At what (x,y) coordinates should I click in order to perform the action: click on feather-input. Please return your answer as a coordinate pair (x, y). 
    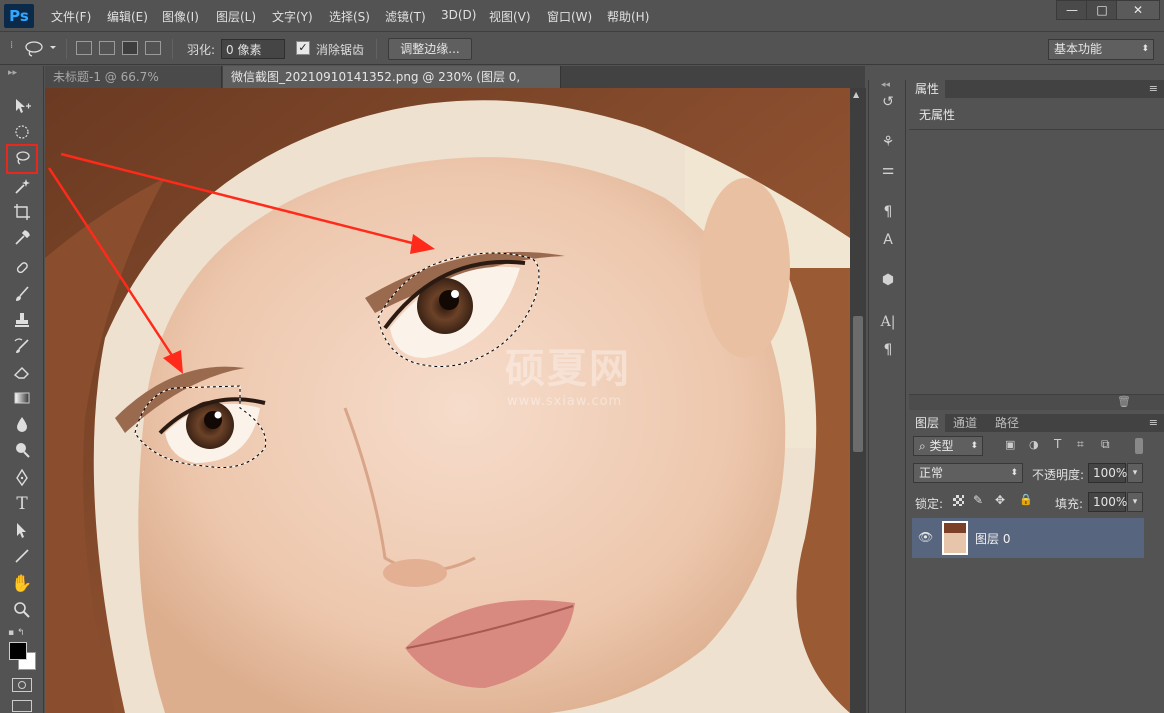
    Looking at the image, I should click on (253, 49).